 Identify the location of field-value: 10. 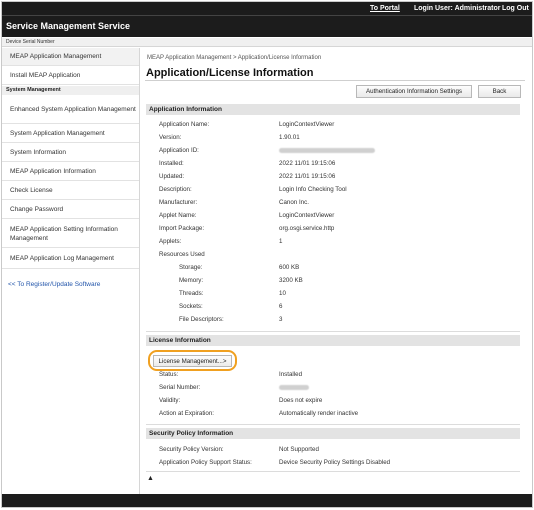
(282, 293).